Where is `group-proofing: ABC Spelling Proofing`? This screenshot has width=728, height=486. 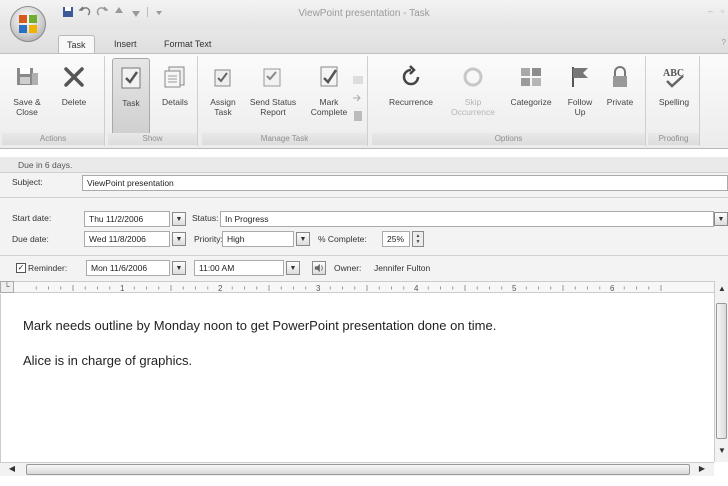 group-proofing: ABC Spelling Proofing is located at coordinates (674, 101).